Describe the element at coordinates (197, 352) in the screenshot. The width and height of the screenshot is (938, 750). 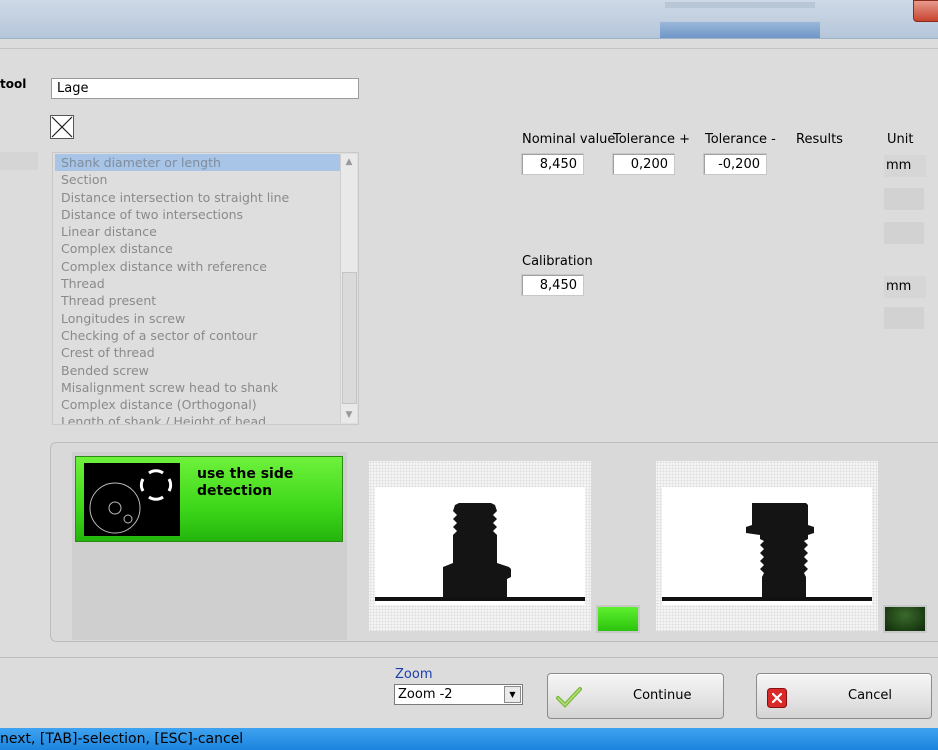
I see `list-item: Crest of thread` at that location.